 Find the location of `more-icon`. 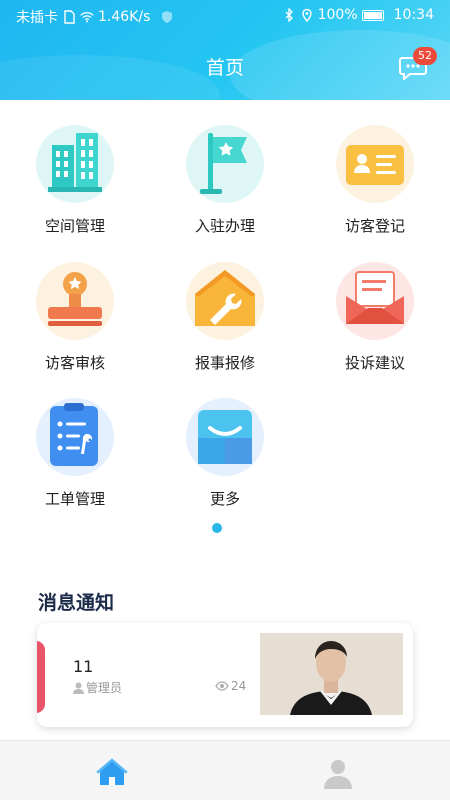

more-icon is located at coordinates (225, 437).